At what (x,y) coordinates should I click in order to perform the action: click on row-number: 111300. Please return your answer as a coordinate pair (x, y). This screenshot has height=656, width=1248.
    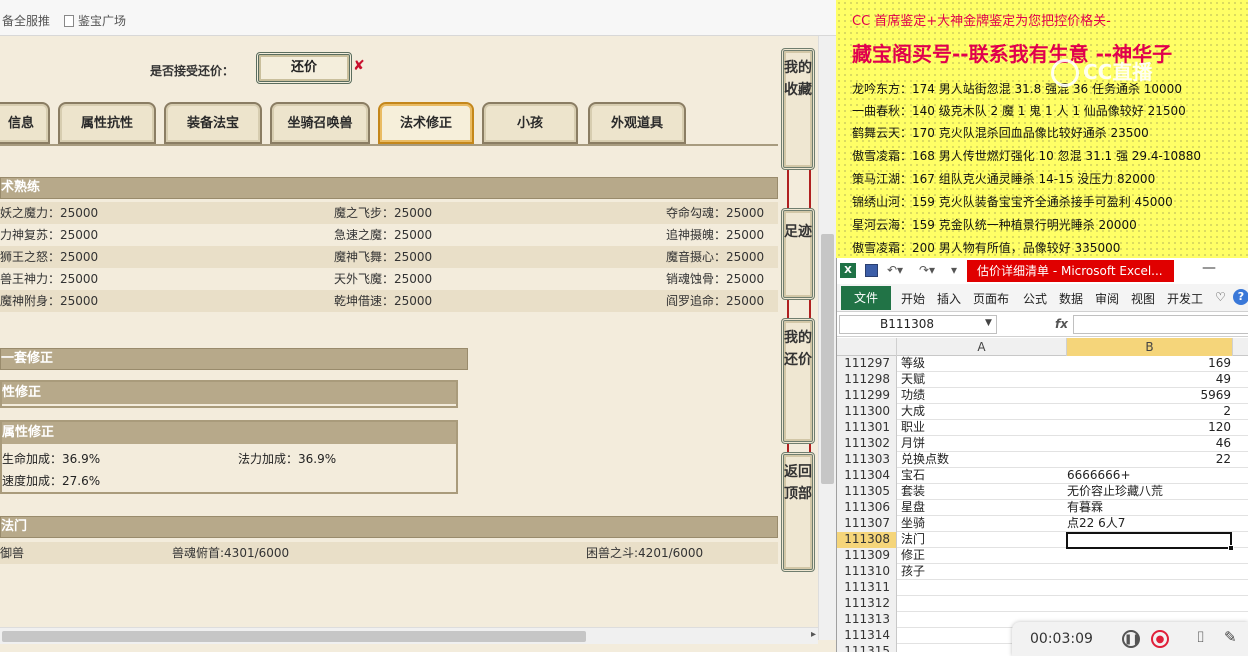
    Looking at the image, I should click on (867, 412).